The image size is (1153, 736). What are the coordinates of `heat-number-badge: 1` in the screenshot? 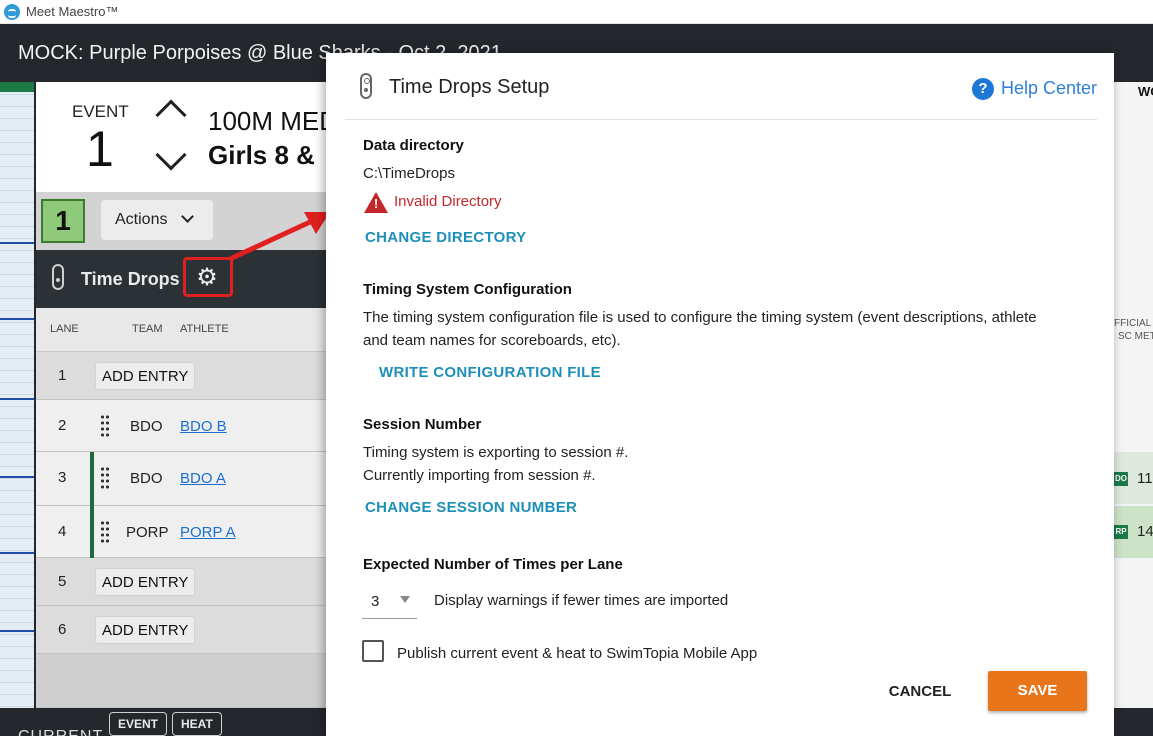 It's located at (63, 221).